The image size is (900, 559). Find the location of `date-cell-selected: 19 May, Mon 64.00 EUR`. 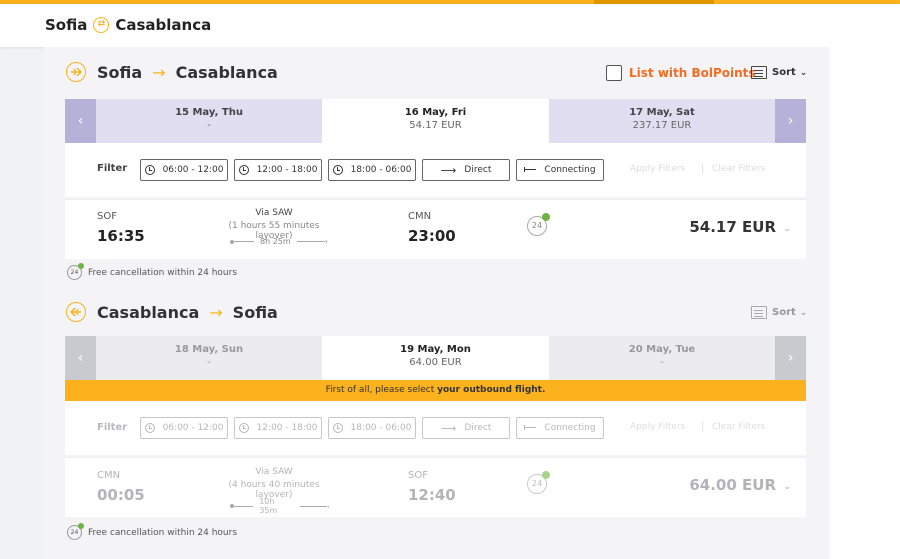

date-cell-selected: 19 May, Mon 64.00 EUR is located at coordinates (435, 358).